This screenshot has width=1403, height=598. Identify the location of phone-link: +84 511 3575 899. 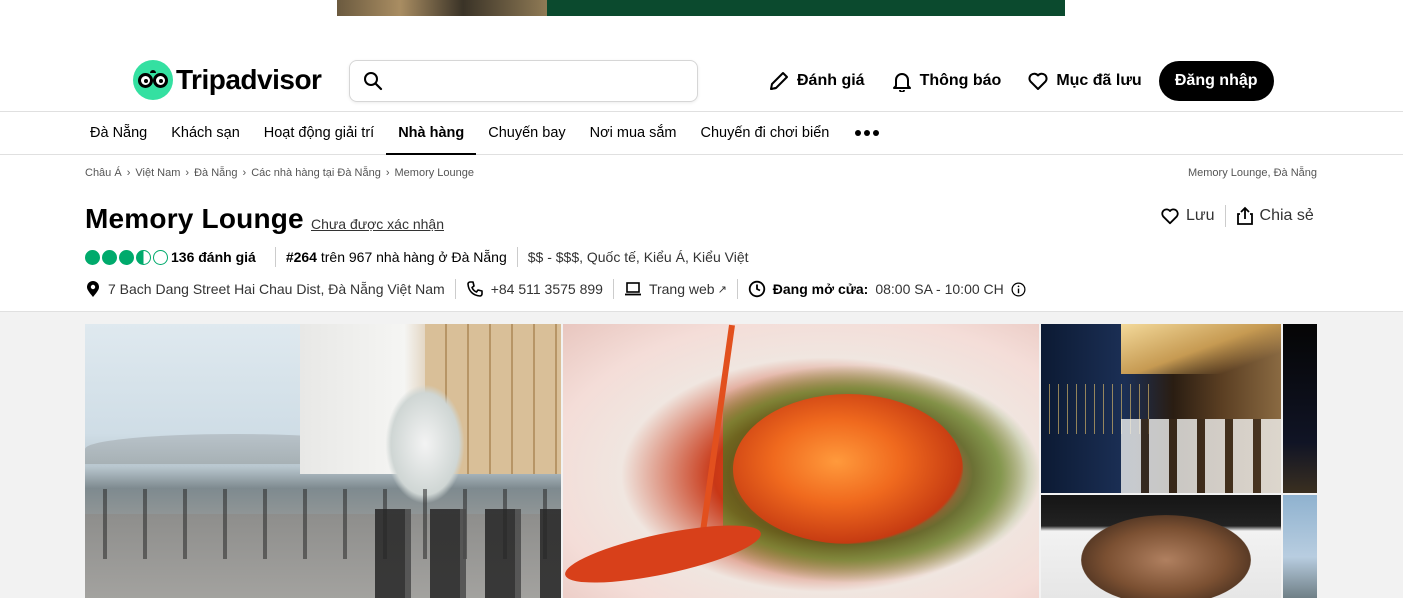
(534, 289).